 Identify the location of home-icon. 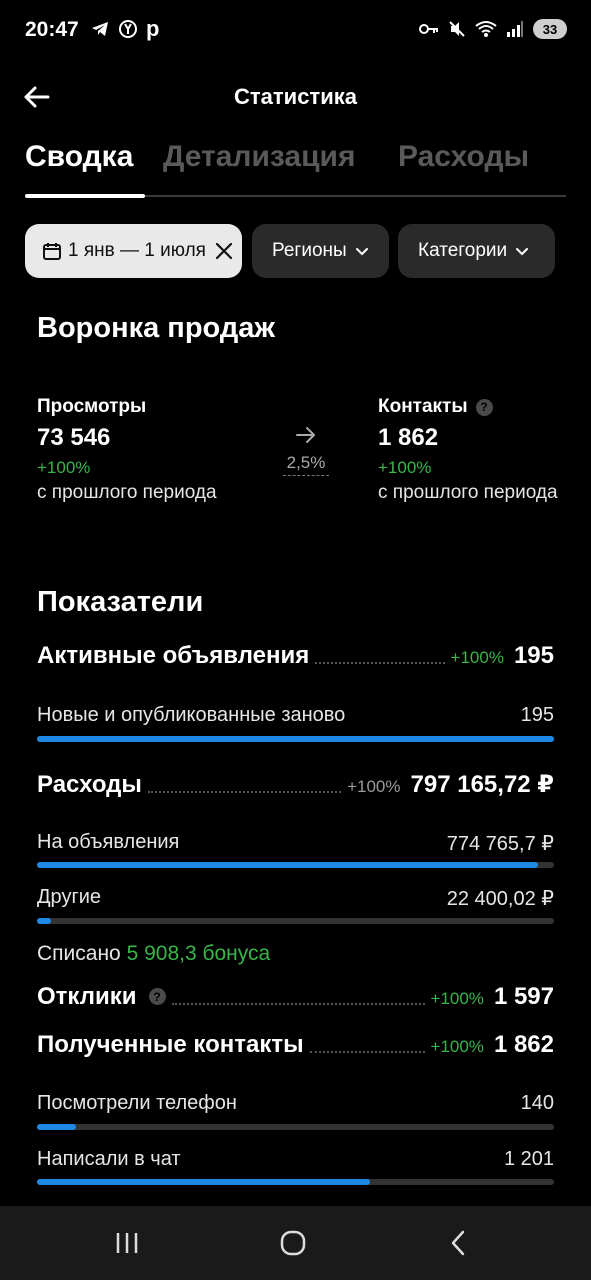
(293, 1243).